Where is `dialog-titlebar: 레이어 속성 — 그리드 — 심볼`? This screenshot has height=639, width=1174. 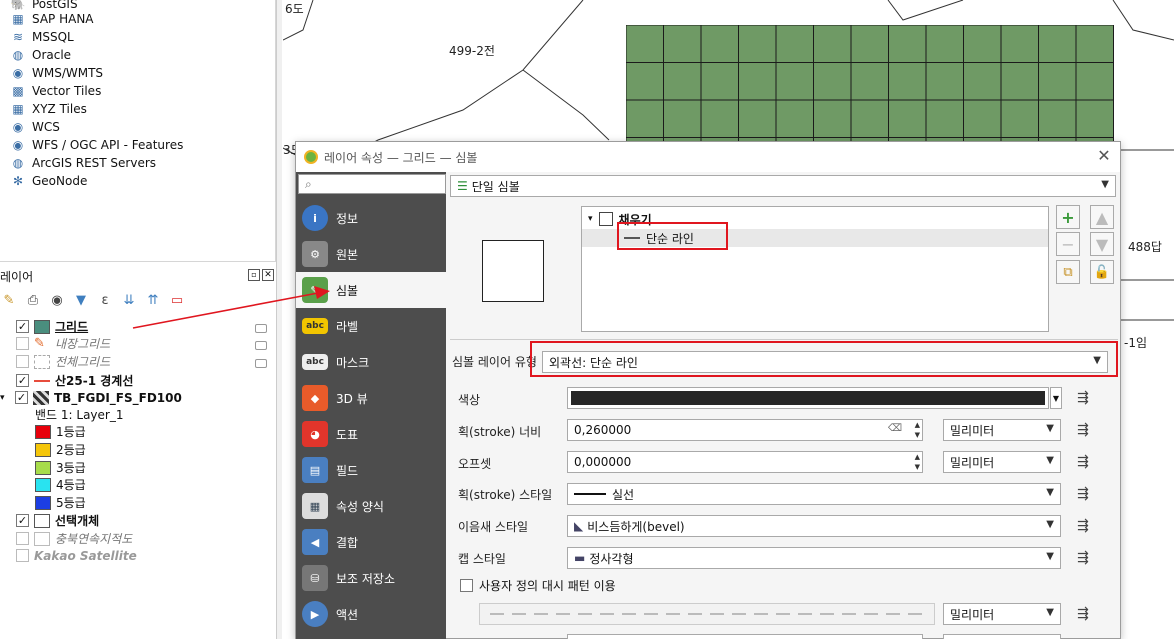
dialog-titlebar: 레이어 속성 — 그리드 — 심볼 is located at coordinates (708, 157).